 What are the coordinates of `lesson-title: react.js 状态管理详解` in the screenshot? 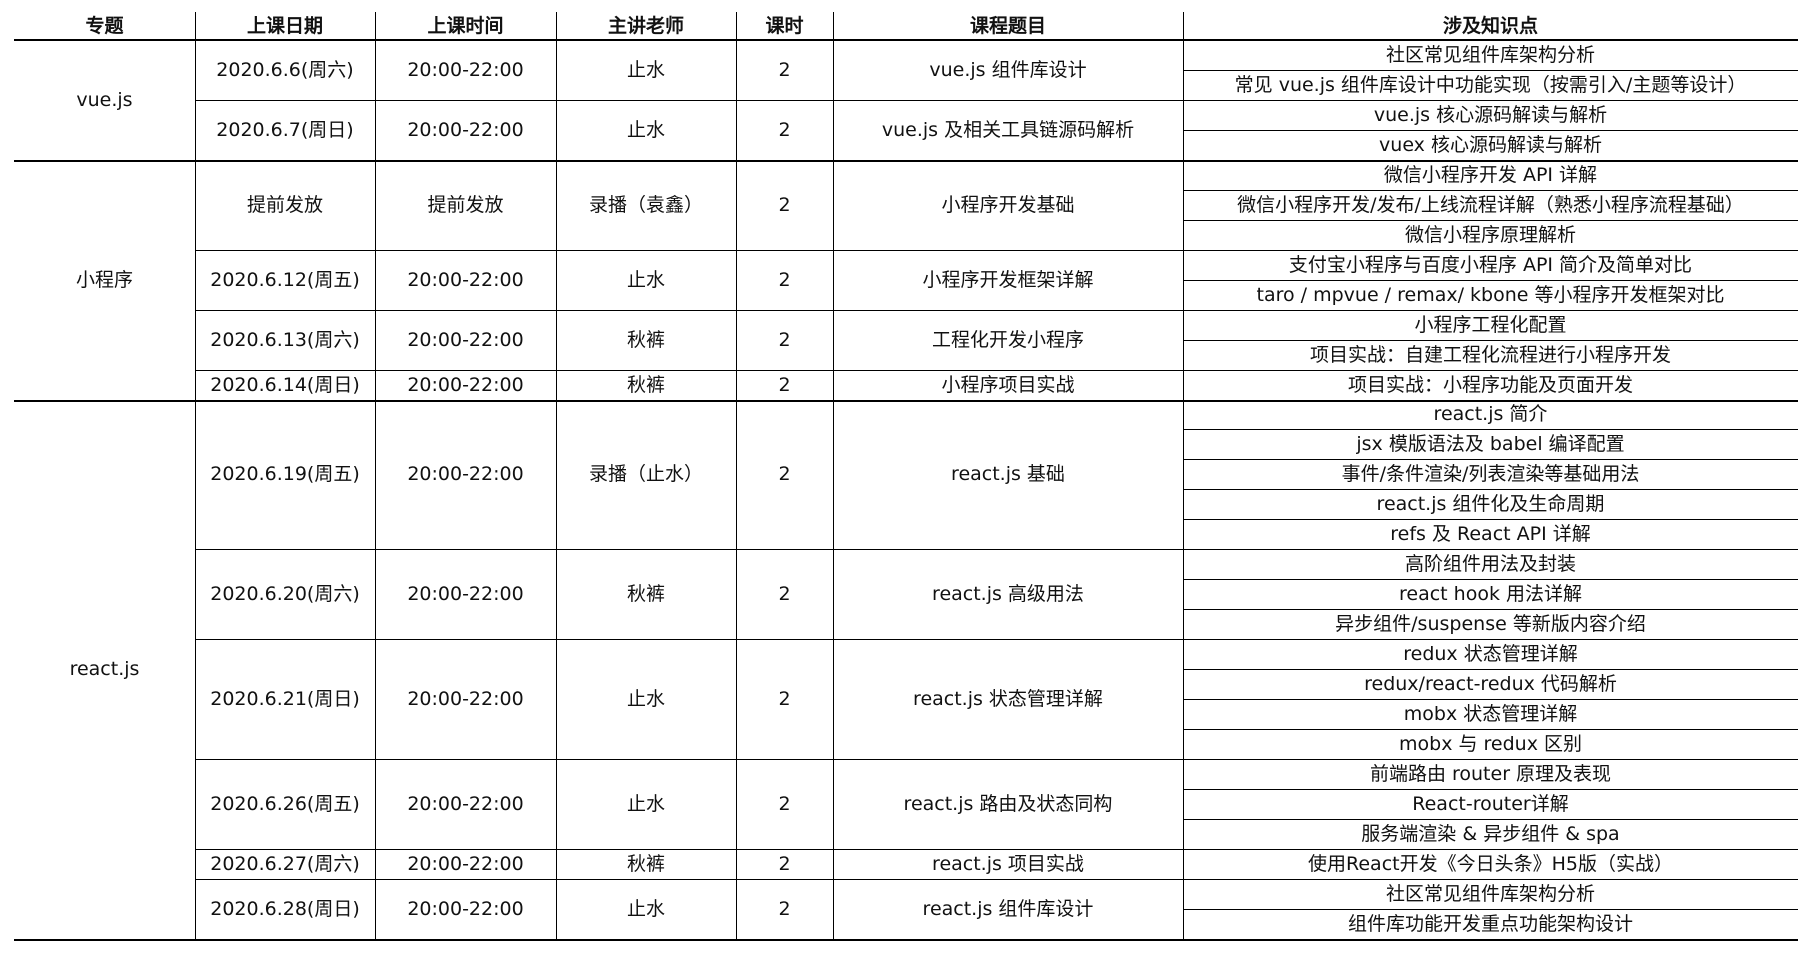 It's located at (1008, 698).